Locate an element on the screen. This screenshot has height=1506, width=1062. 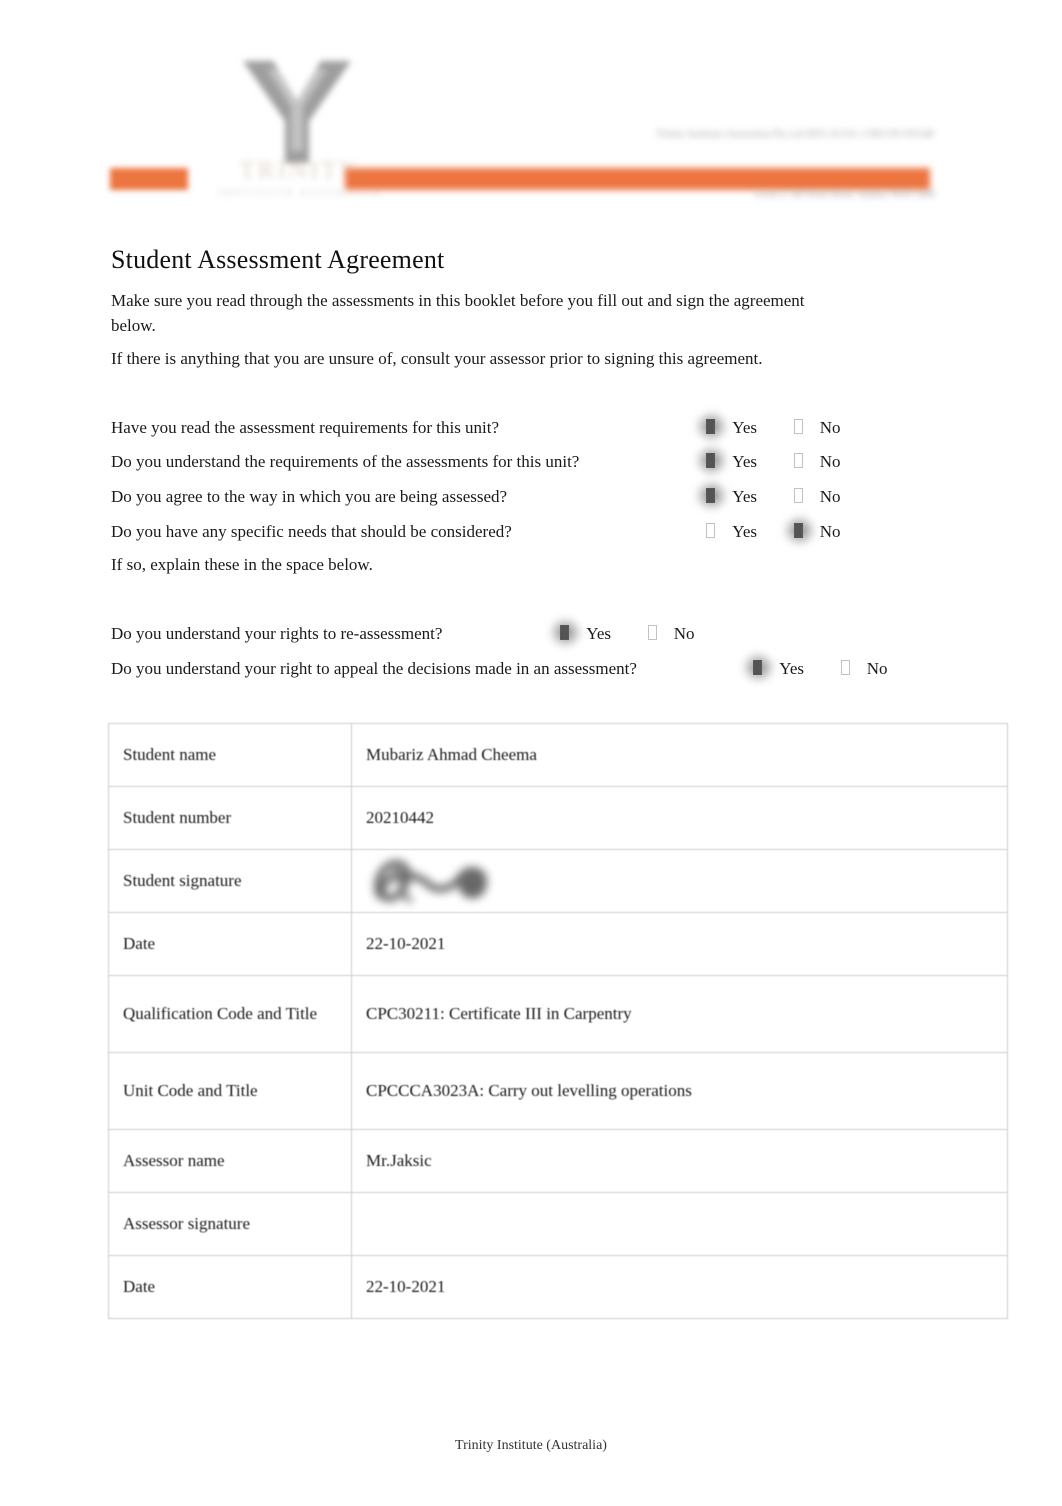
row-value-assessor-signature is located at coordinates (679, 1224).